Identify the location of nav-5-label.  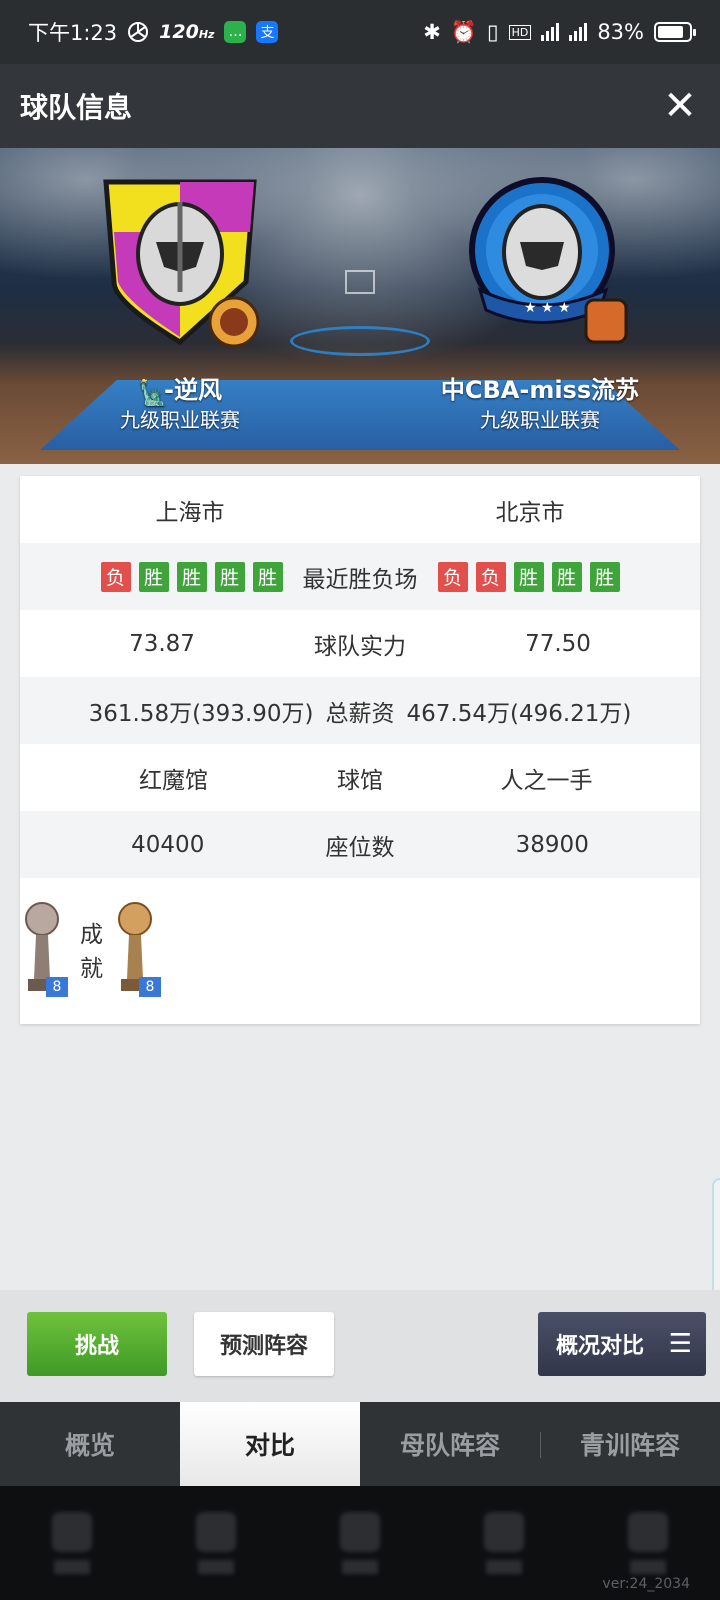
(648, 1567).